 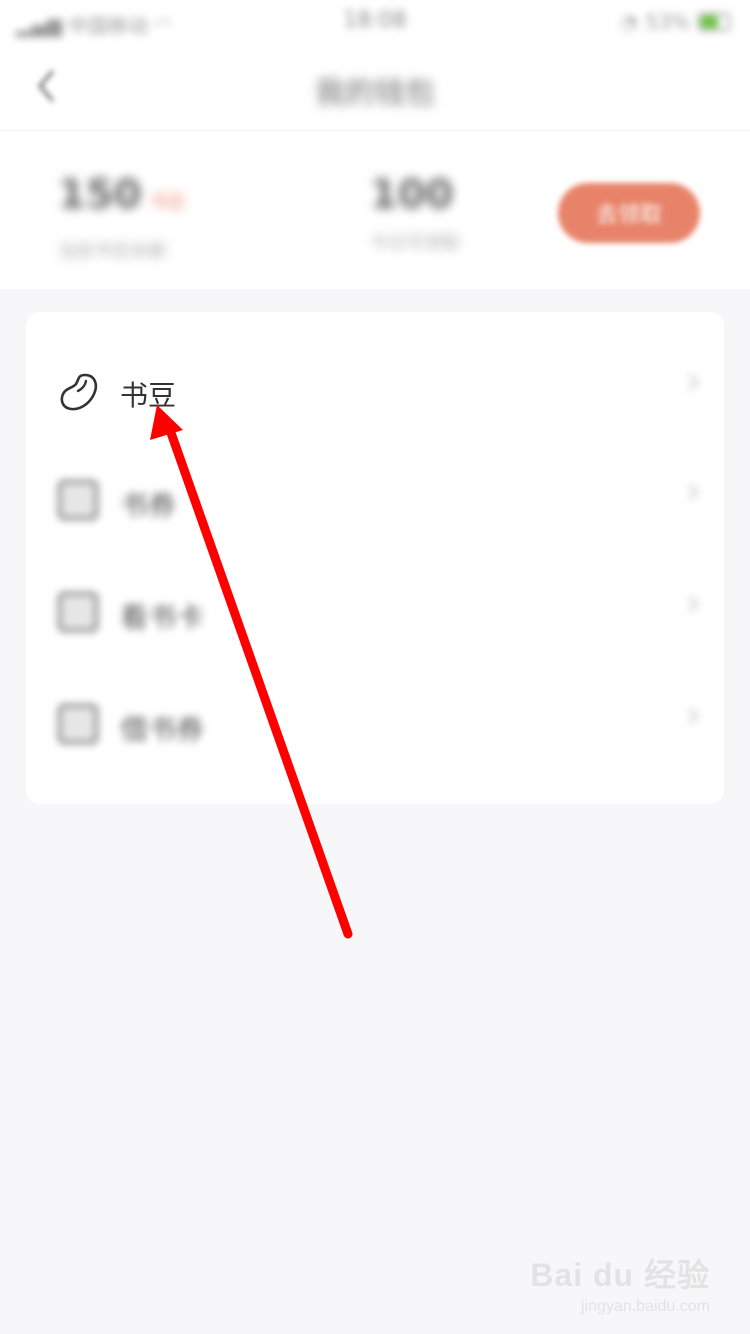 What do you see at coordinates (80, 502) in the screenshot?
I see `coupon-icon` at bounding box center [80, 502].